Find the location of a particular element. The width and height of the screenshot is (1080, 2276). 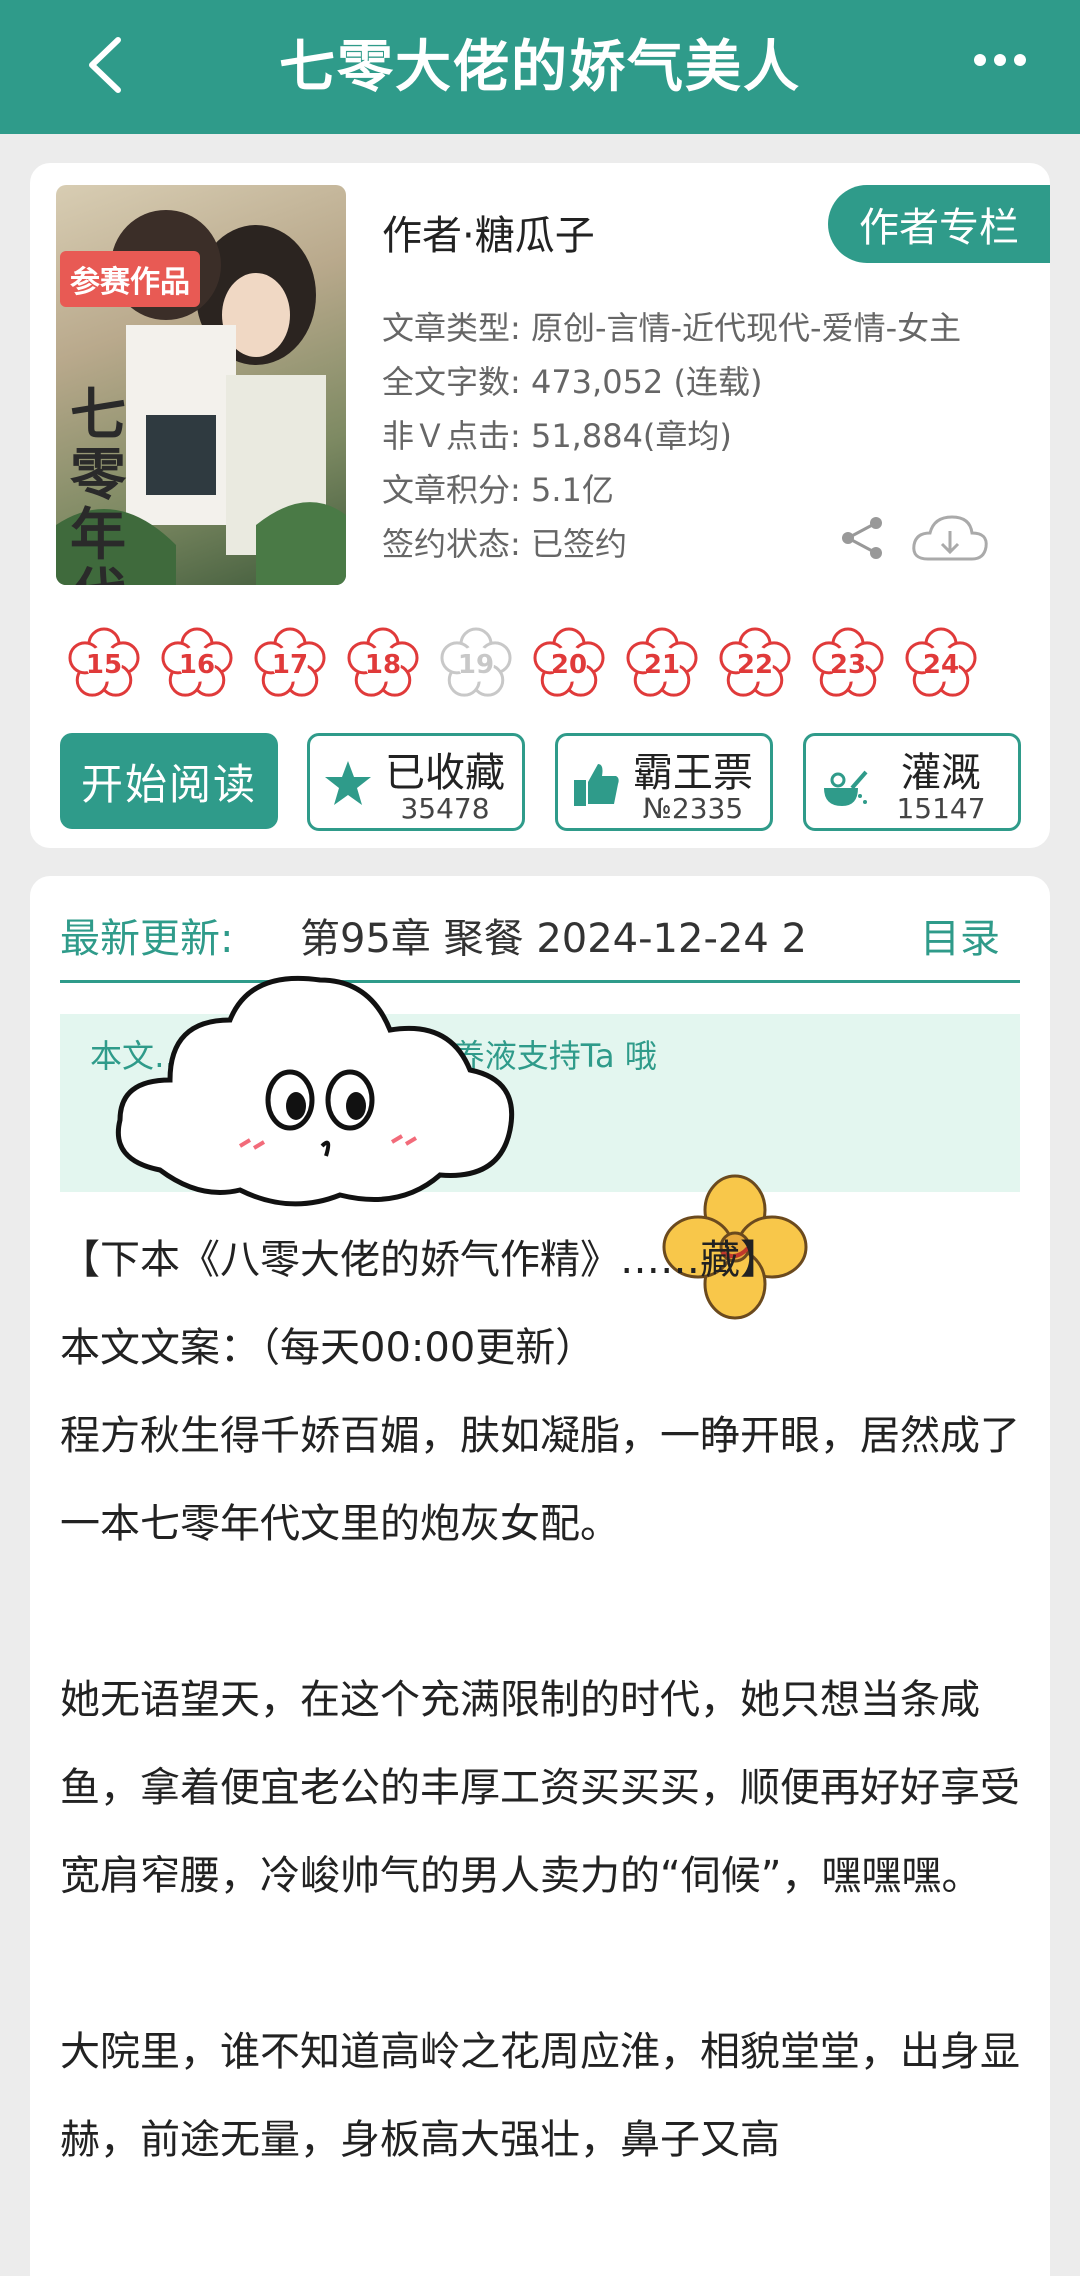

meta-word-count: 全文字数: 473,052 (连载) is located at coordinates (572, 382).